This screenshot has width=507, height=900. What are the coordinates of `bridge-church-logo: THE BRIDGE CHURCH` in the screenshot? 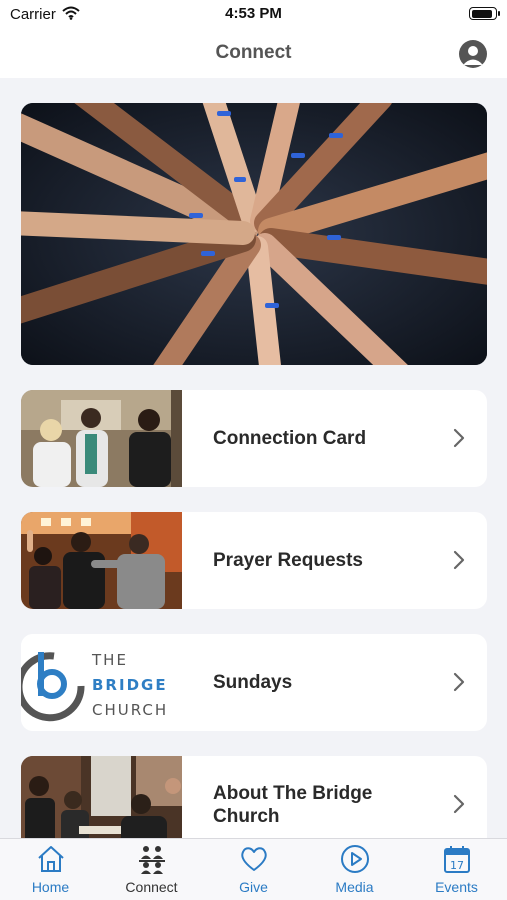 It's located at (101, 682).